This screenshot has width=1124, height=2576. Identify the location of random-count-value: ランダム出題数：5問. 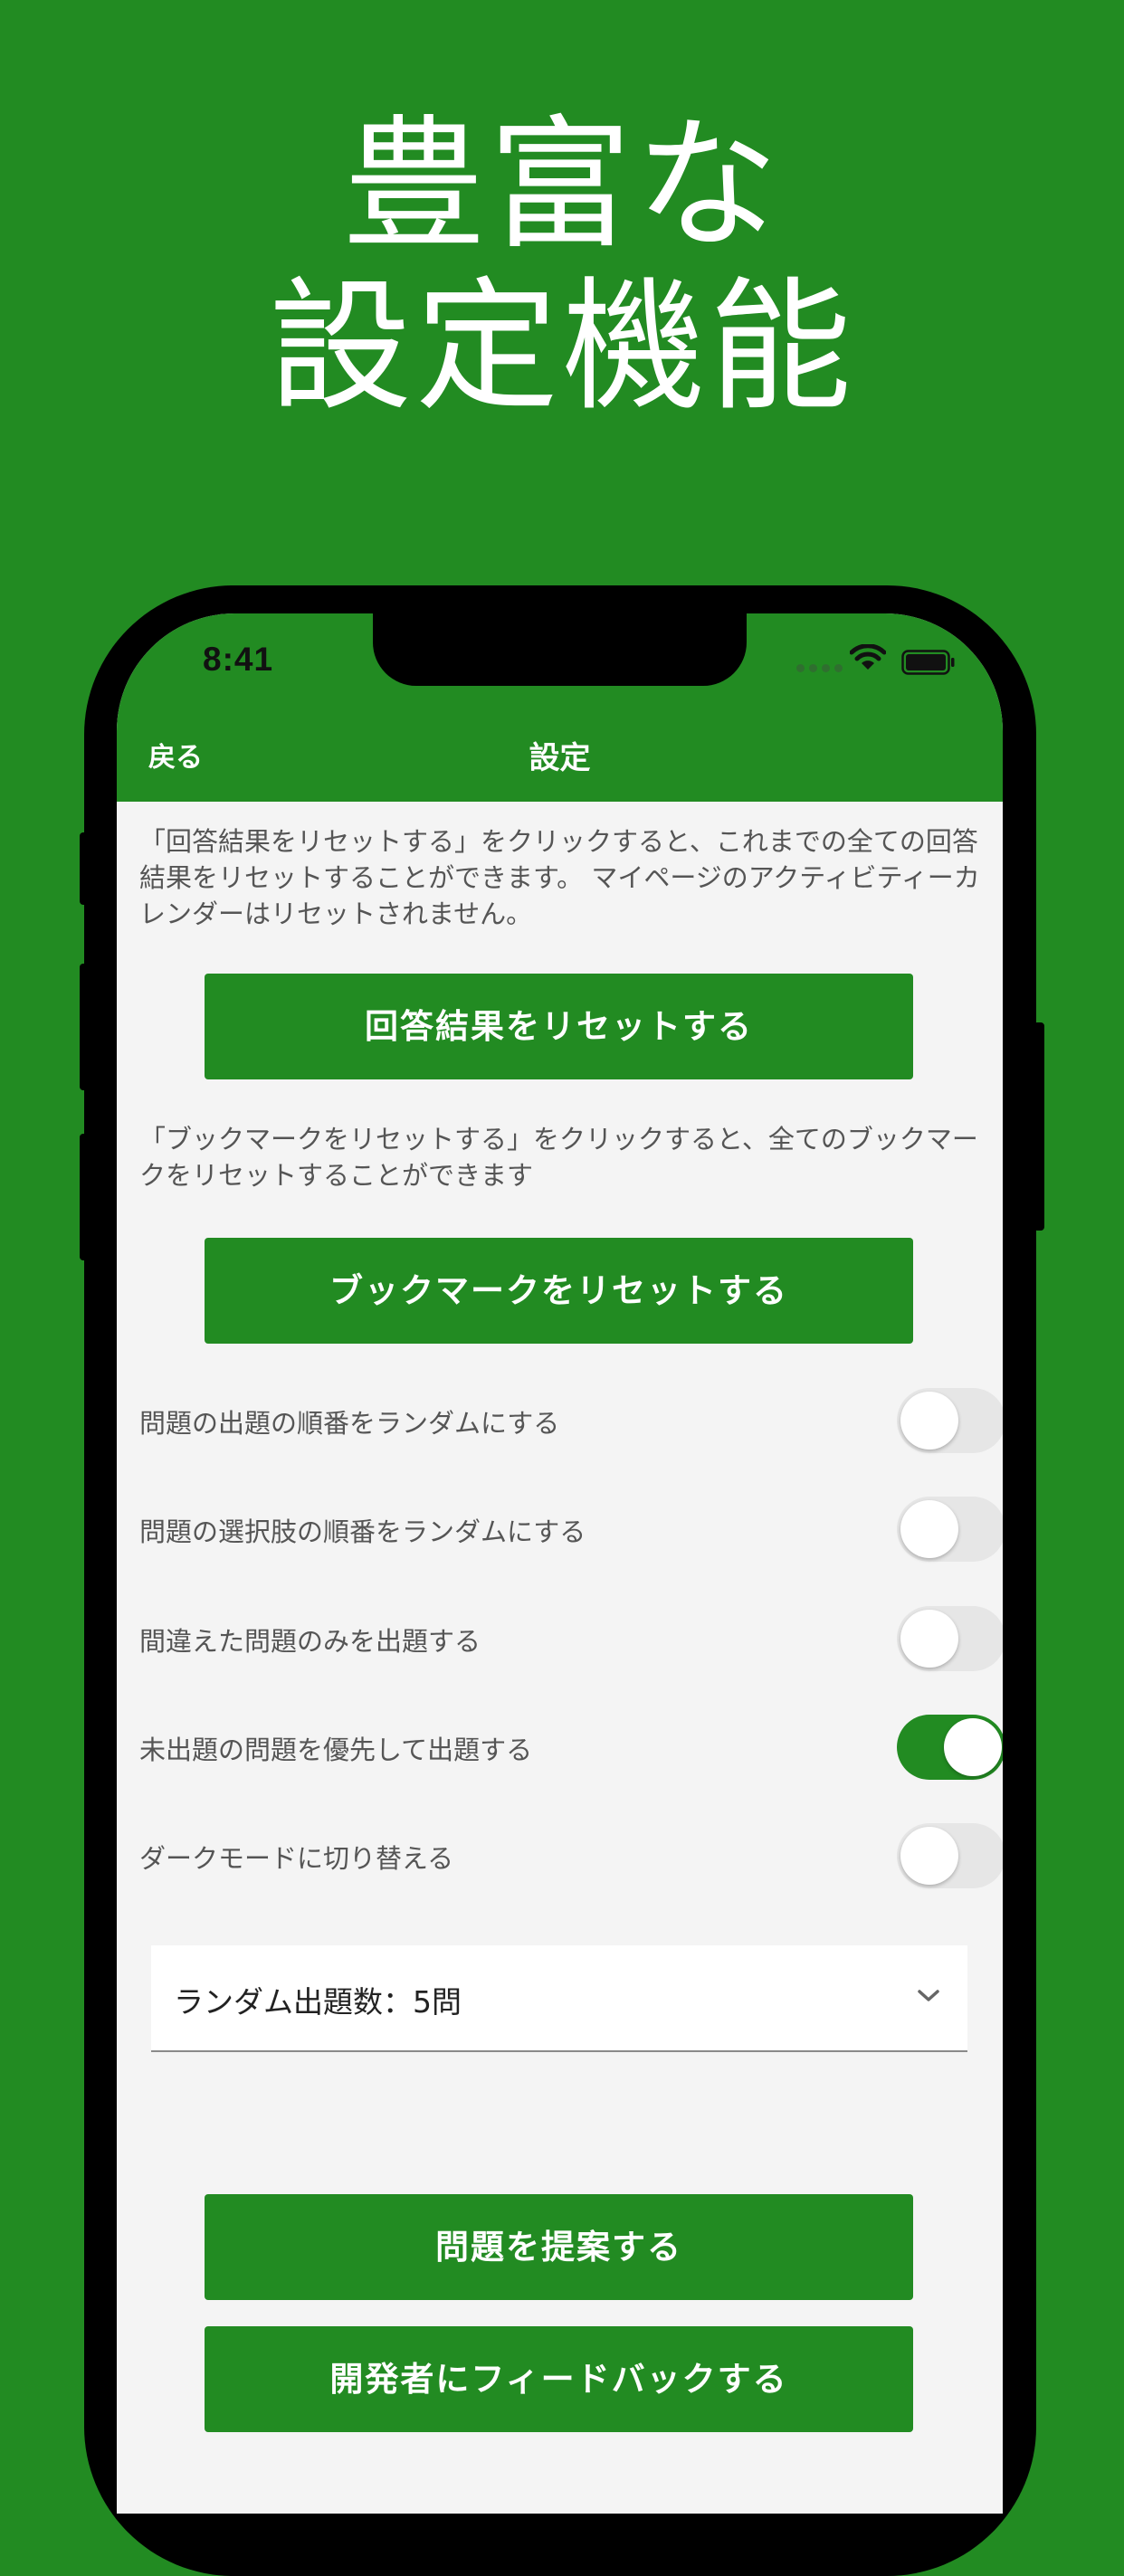
(318, 2002).